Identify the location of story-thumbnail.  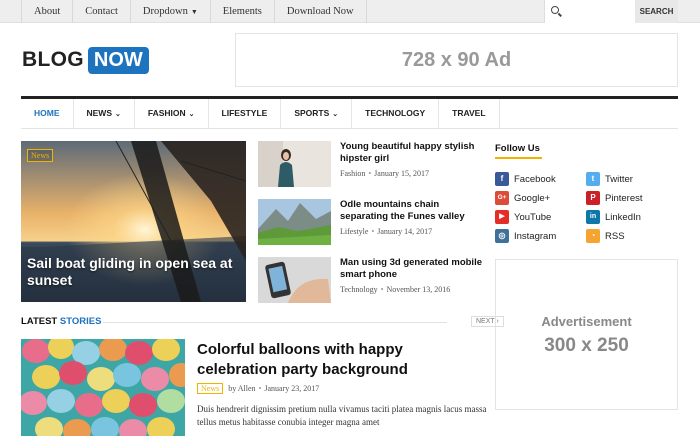
(103, 387).